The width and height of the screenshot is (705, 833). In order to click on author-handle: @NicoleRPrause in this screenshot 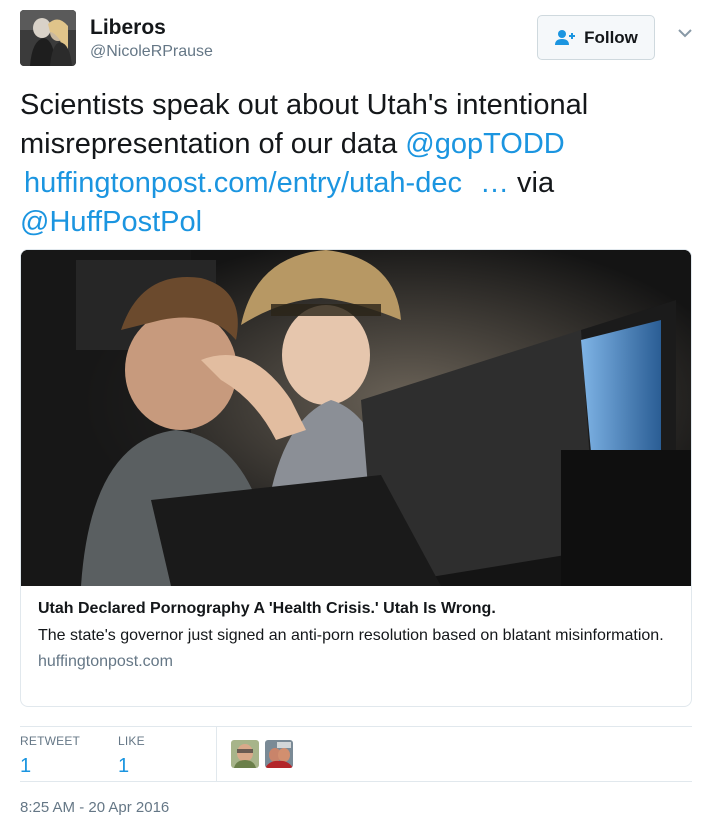, I will do `click(151, 52)`.